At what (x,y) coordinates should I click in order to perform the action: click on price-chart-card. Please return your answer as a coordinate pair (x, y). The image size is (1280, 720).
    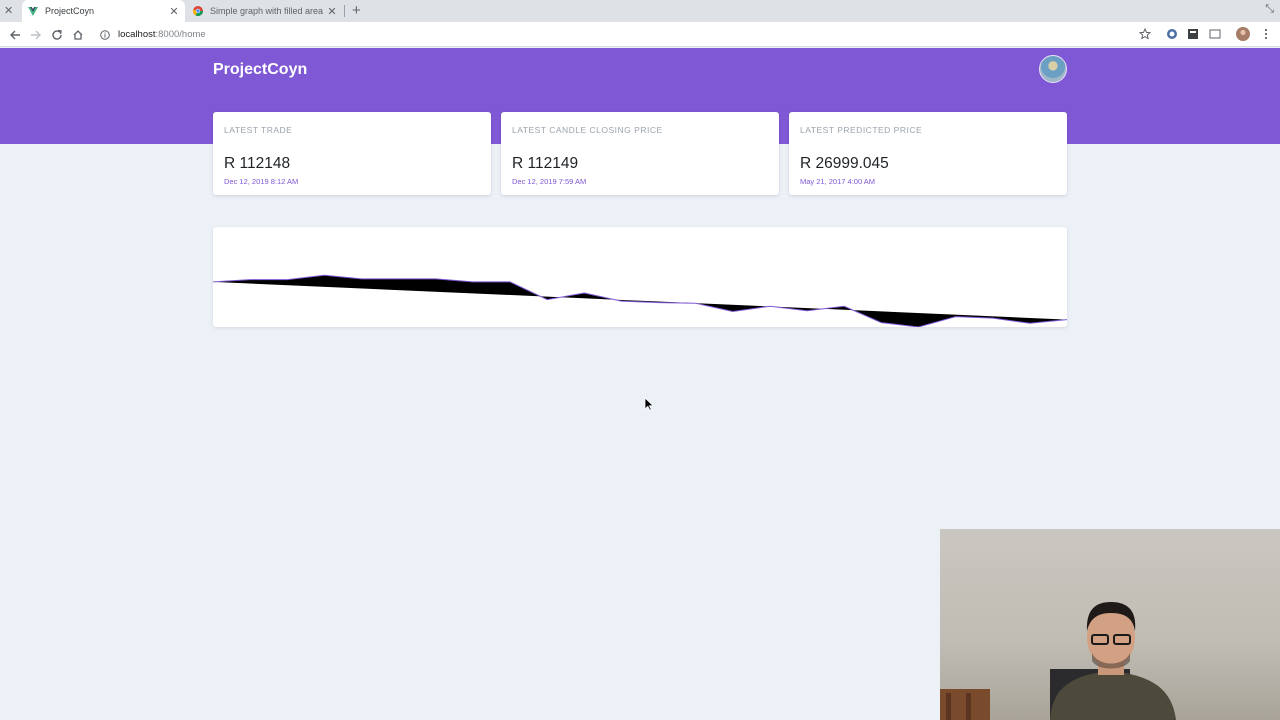
    Looking at the image, I should click on (640, 277).